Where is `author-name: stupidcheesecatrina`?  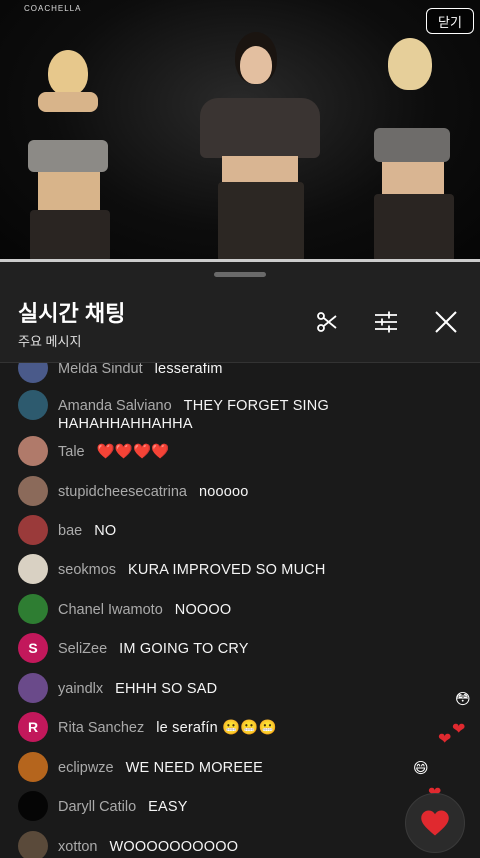
author-name: stupidcheesecatrina is located at coordinates (122, 492).